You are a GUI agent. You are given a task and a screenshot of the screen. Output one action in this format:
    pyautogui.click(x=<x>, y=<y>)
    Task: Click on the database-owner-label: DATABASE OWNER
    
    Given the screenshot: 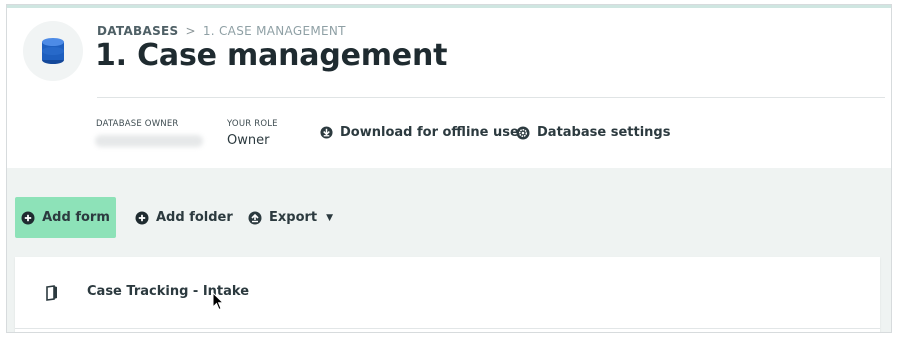 What is the action you would take?
    pyautogui.click(x=137, y=124)
    